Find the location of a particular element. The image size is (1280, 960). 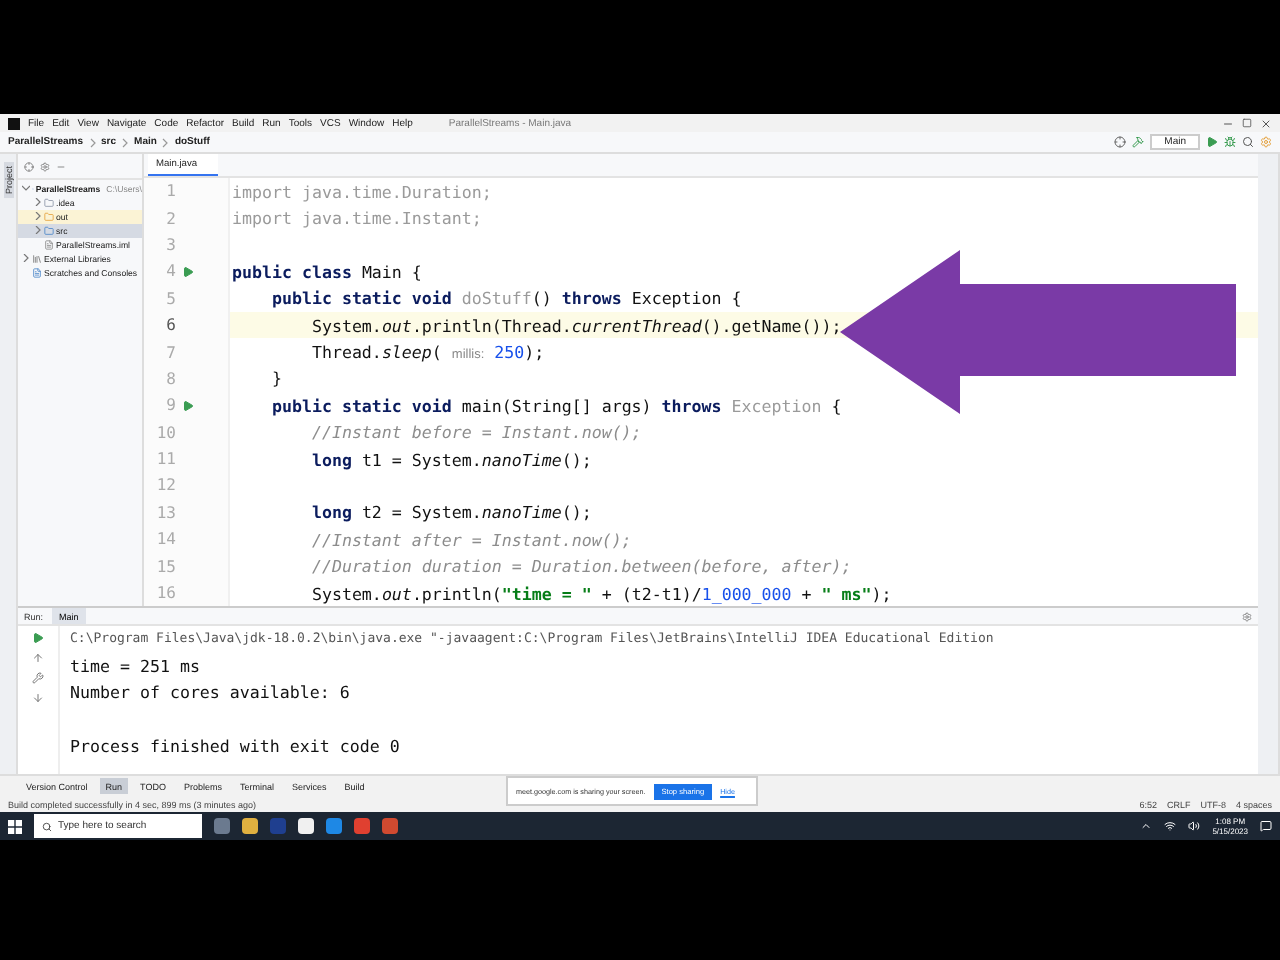

line-number: 4 is located at coordinates (170, 271).